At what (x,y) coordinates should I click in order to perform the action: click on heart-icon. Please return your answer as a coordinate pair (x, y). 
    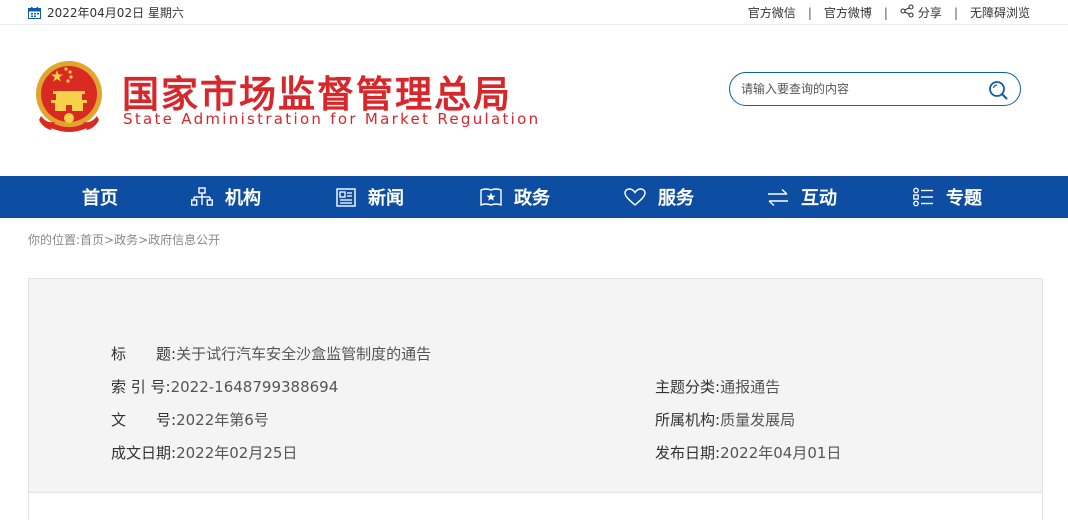
    Looking at the image, I should click on (635, 197).